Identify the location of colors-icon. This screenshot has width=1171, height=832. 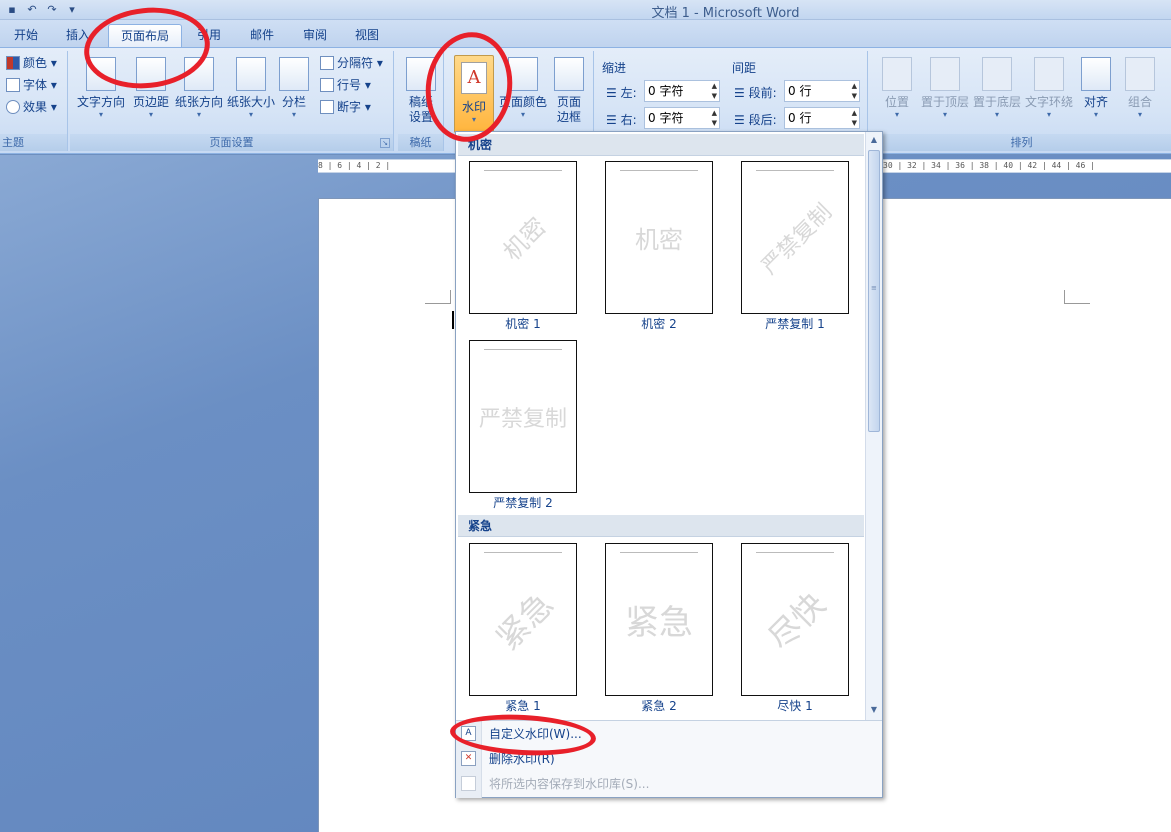
(13, 63).